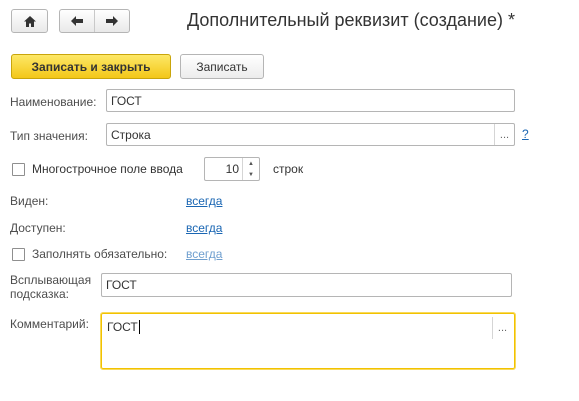 The image size is (579, 401). What do you see at coordinates (131, 134) in the screenshot?
I see `value-type-value: Строка` at bounding box center [131, 134].